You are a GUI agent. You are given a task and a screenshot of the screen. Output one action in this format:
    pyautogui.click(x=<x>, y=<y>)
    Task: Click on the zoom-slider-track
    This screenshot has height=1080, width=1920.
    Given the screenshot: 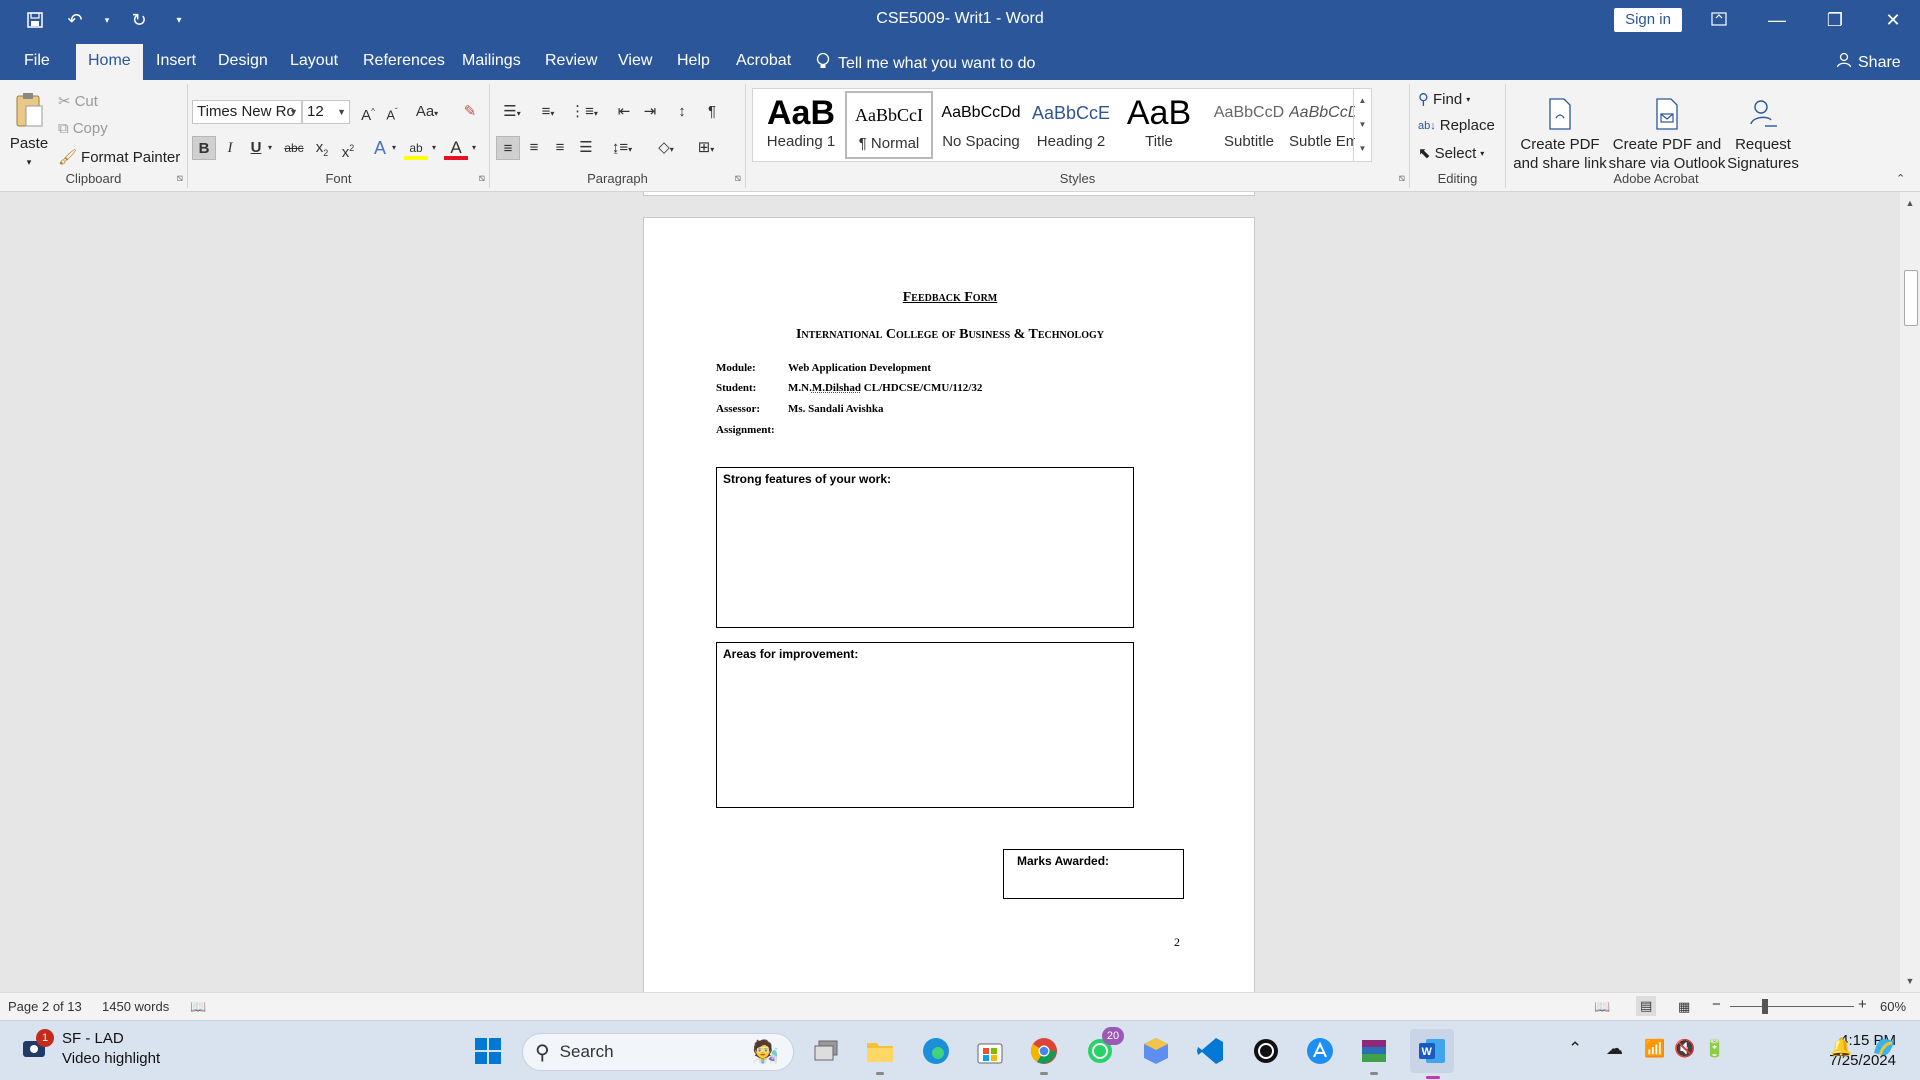 What is the action you would take?
    pyautogui.click(x=1792, y=1006)
    